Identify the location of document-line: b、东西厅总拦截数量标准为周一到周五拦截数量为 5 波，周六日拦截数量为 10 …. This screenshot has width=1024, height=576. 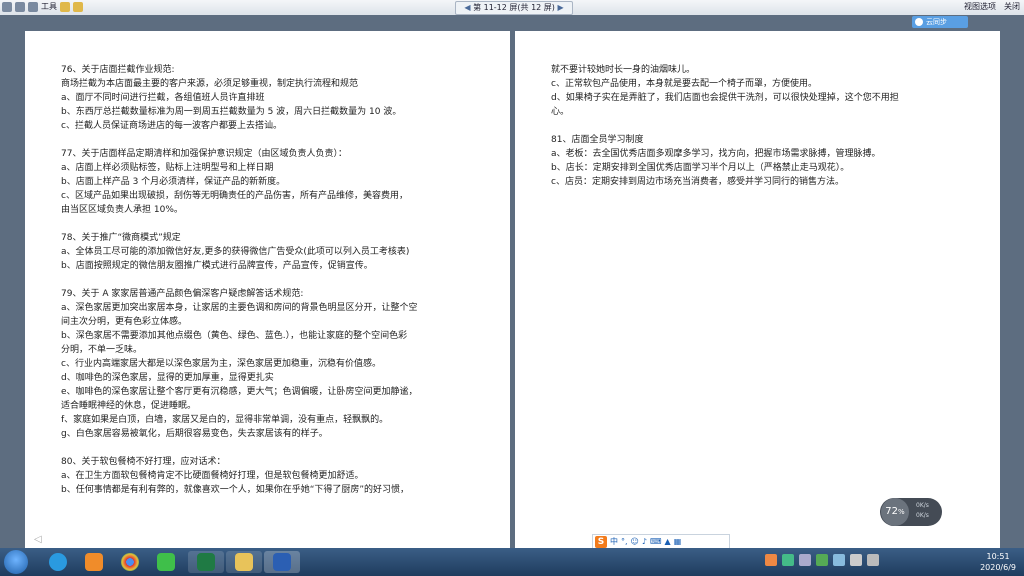
(231, 112).